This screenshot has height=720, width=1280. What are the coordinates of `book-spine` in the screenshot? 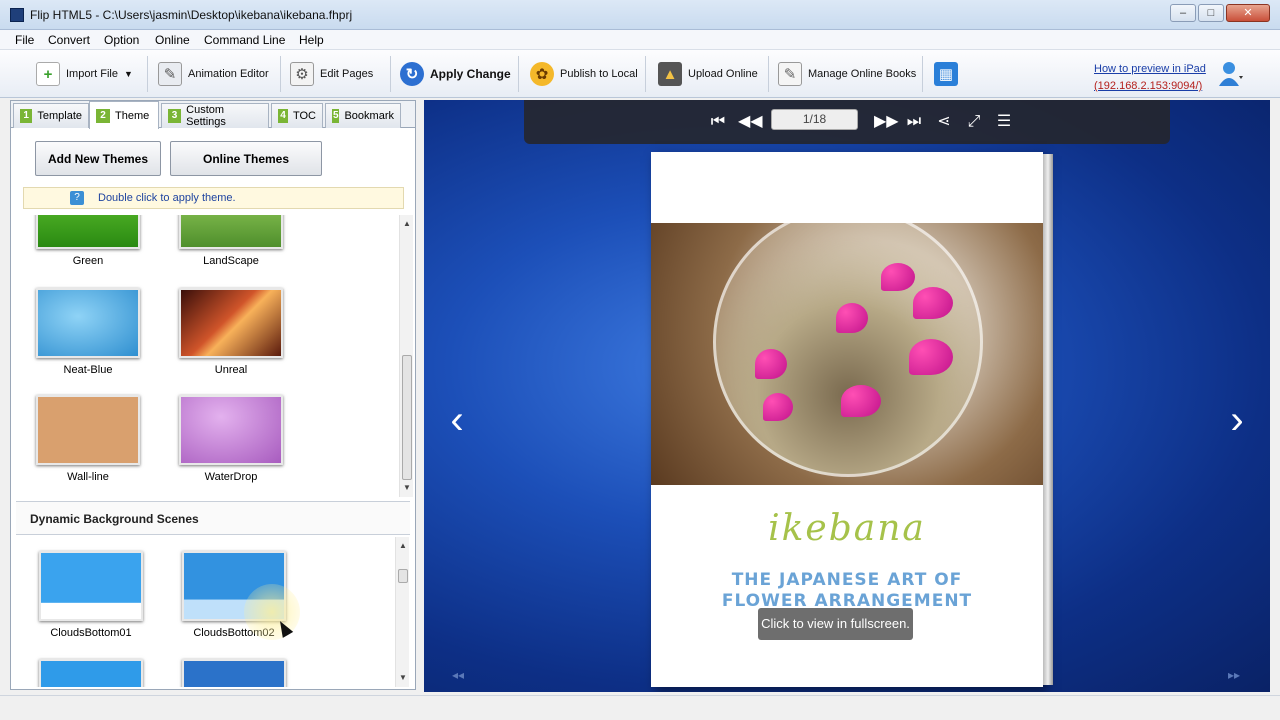 It's located at (1048, 419).